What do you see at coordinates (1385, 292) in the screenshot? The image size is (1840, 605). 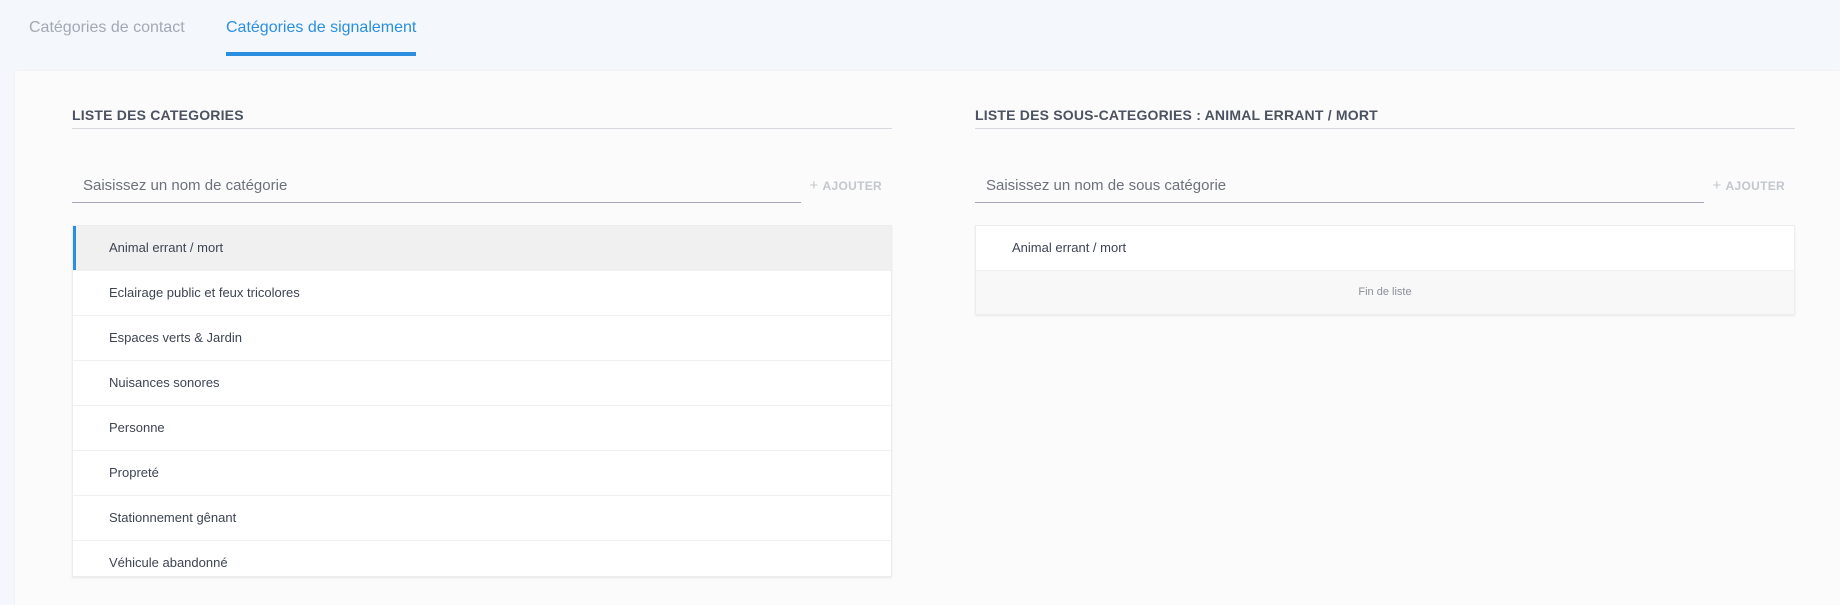 I see `list-end-label: Fin de liste` at bounding box center [1385, 292].